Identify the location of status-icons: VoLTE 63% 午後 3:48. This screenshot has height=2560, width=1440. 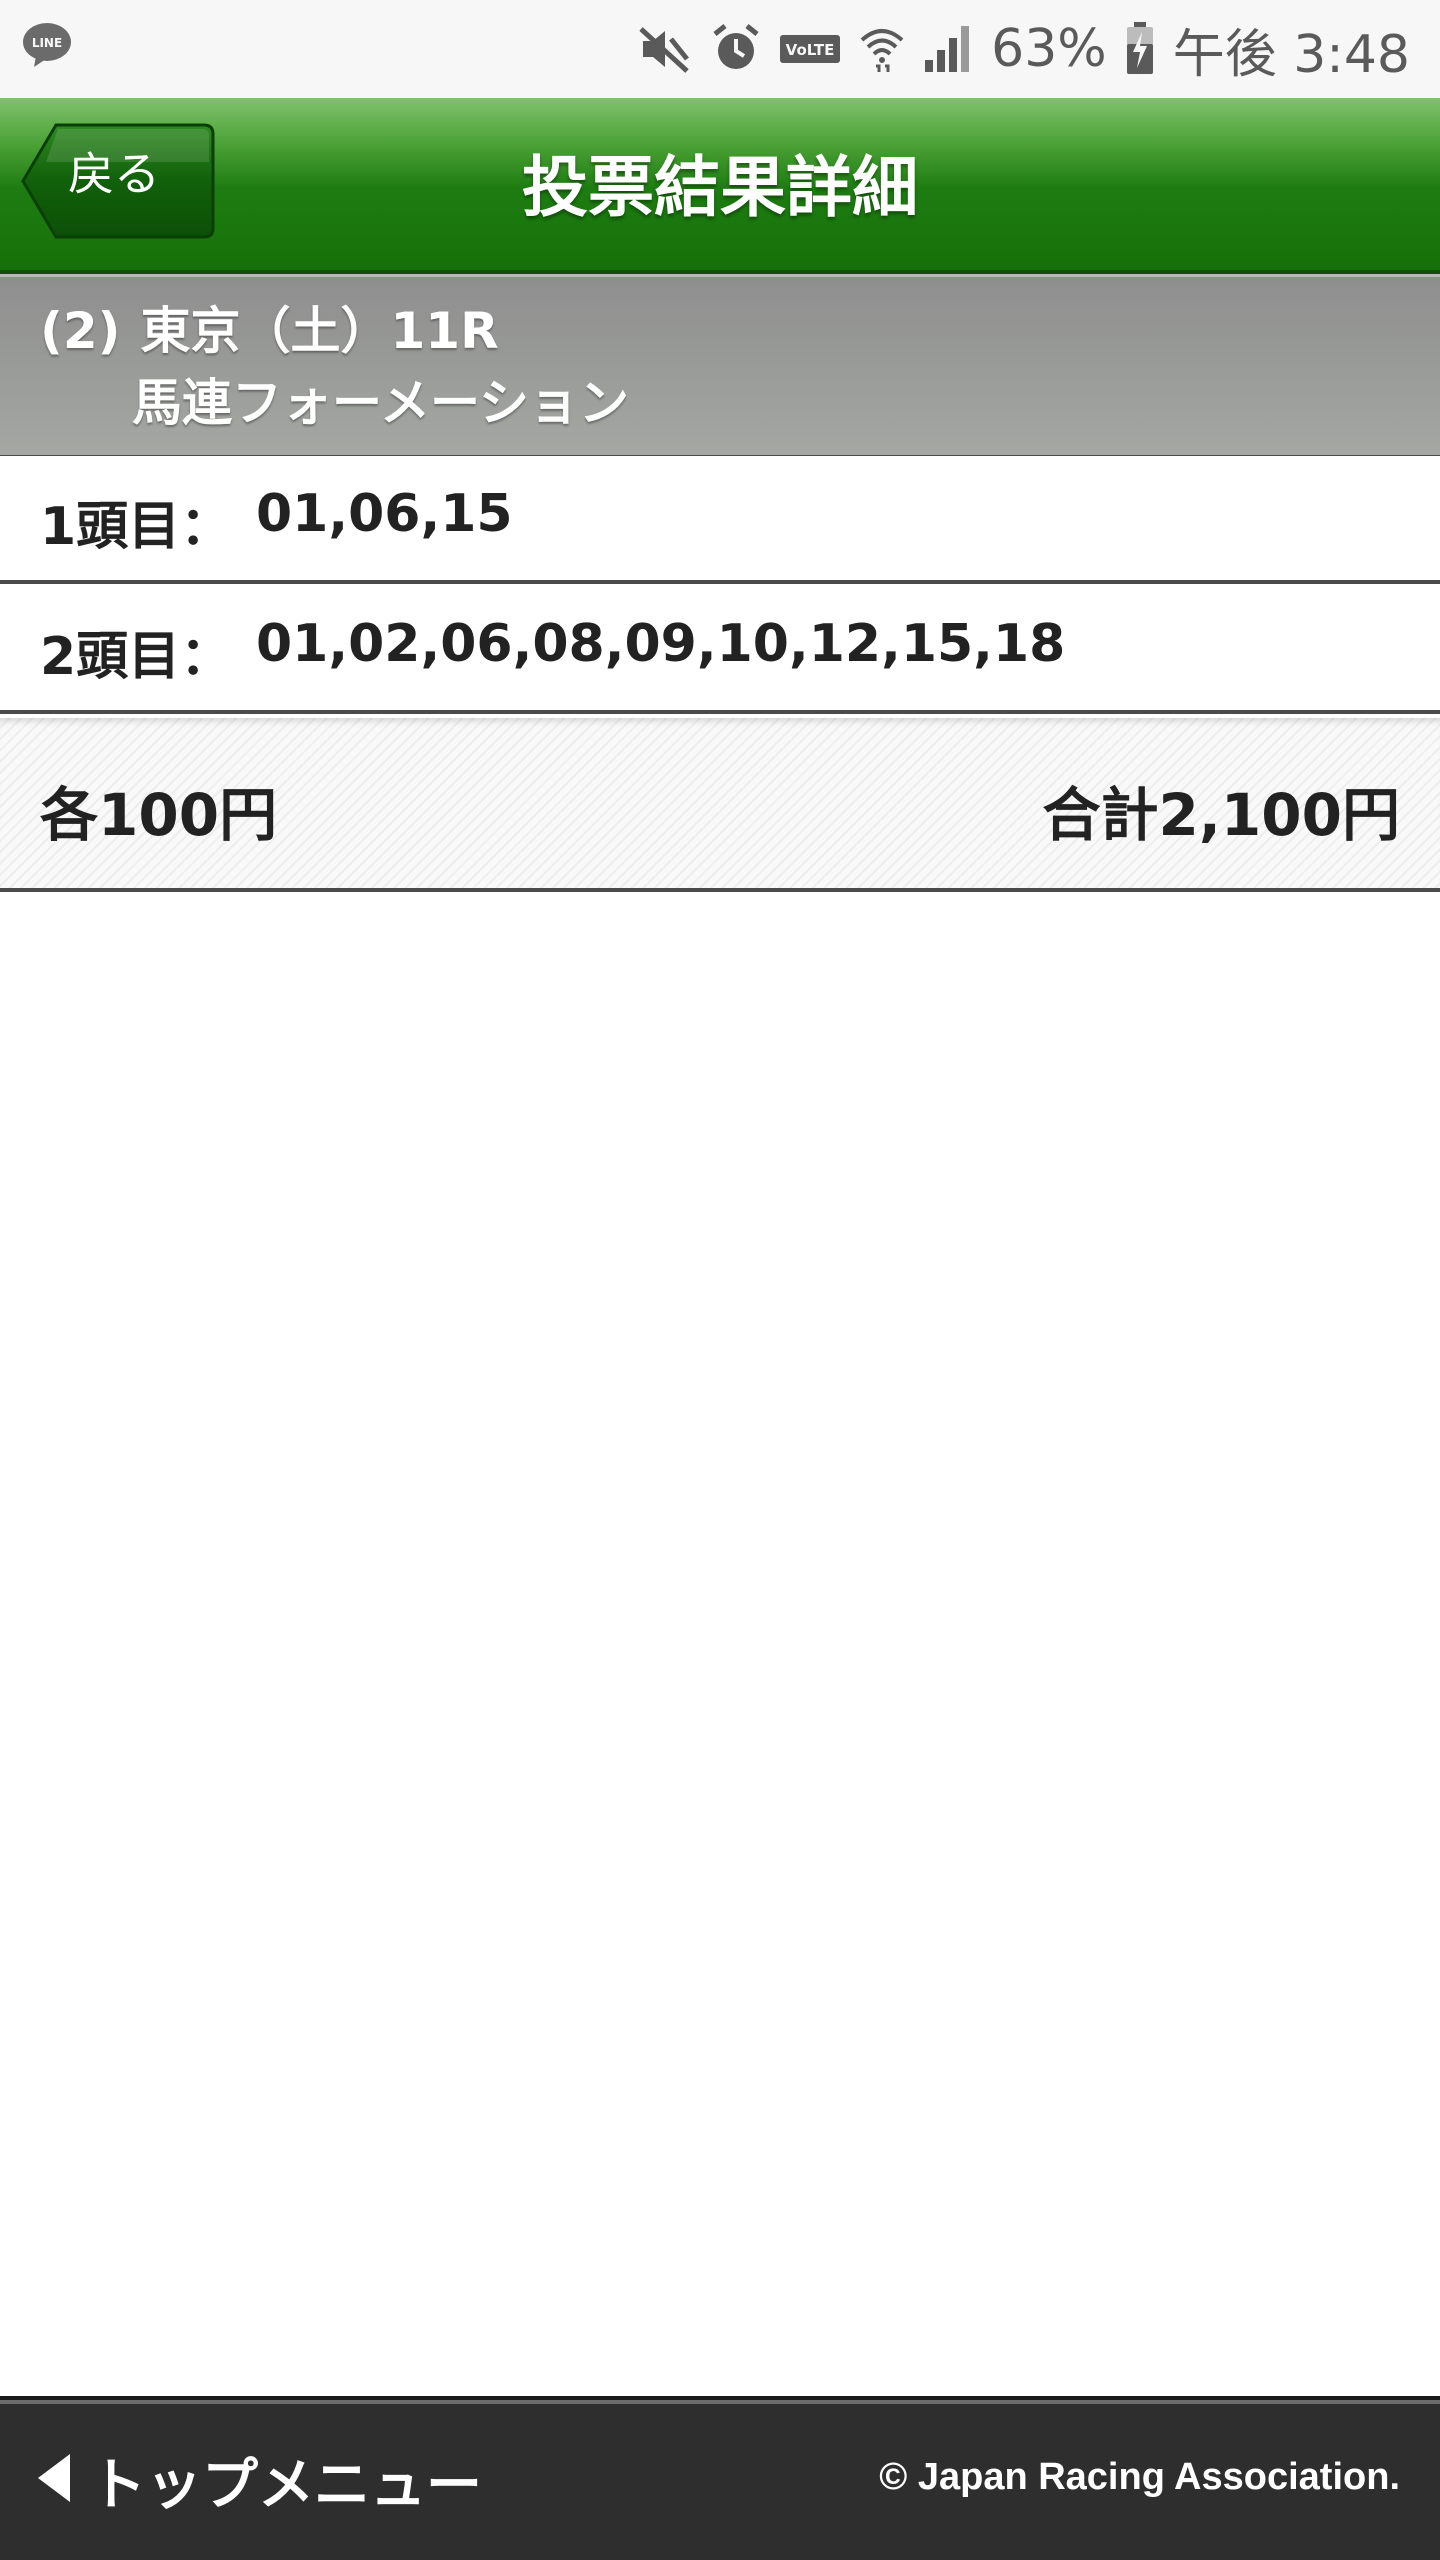
(1023, 49).